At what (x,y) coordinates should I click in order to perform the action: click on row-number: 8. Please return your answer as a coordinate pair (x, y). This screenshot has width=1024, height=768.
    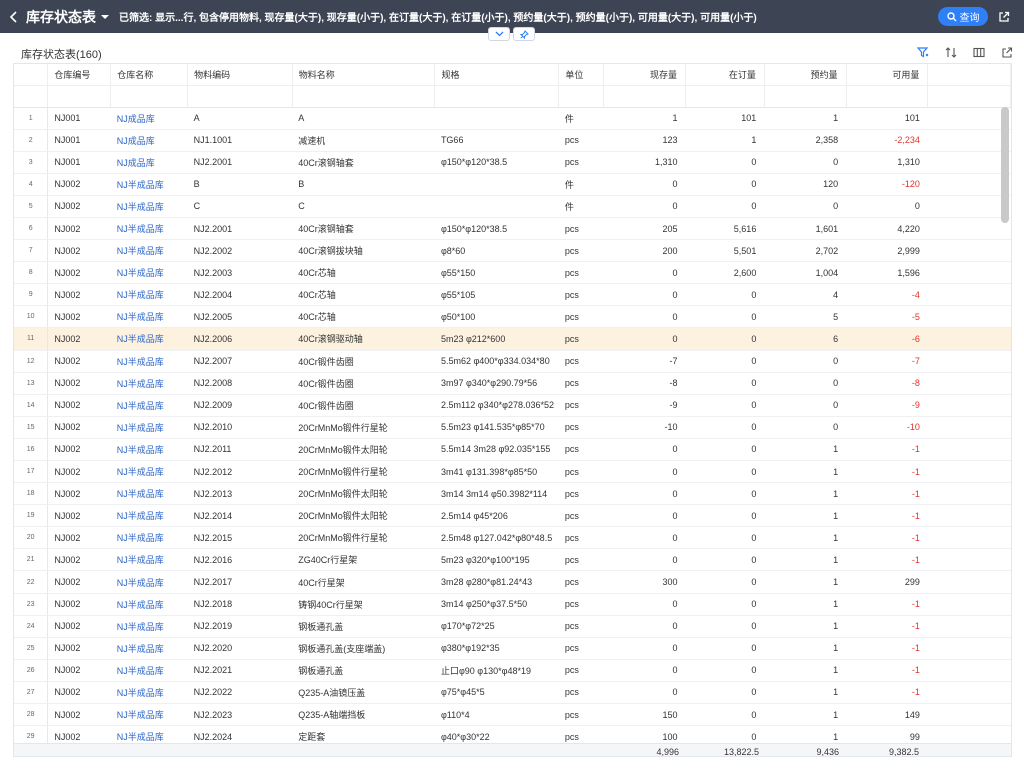
    Looking at the image, I should click on (31, 273).